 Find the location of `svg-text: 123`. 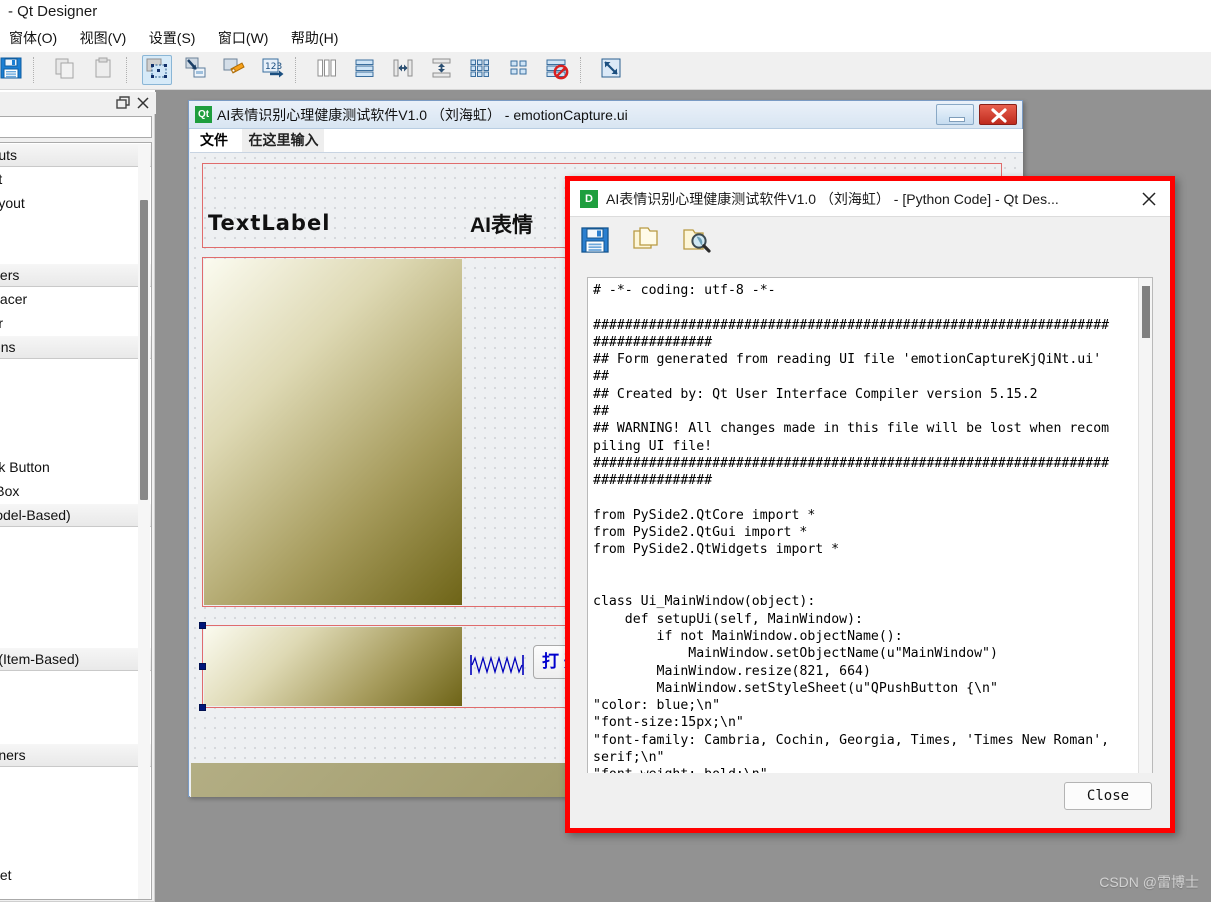

svg-text: 123 is located at coordinates (273, 67).